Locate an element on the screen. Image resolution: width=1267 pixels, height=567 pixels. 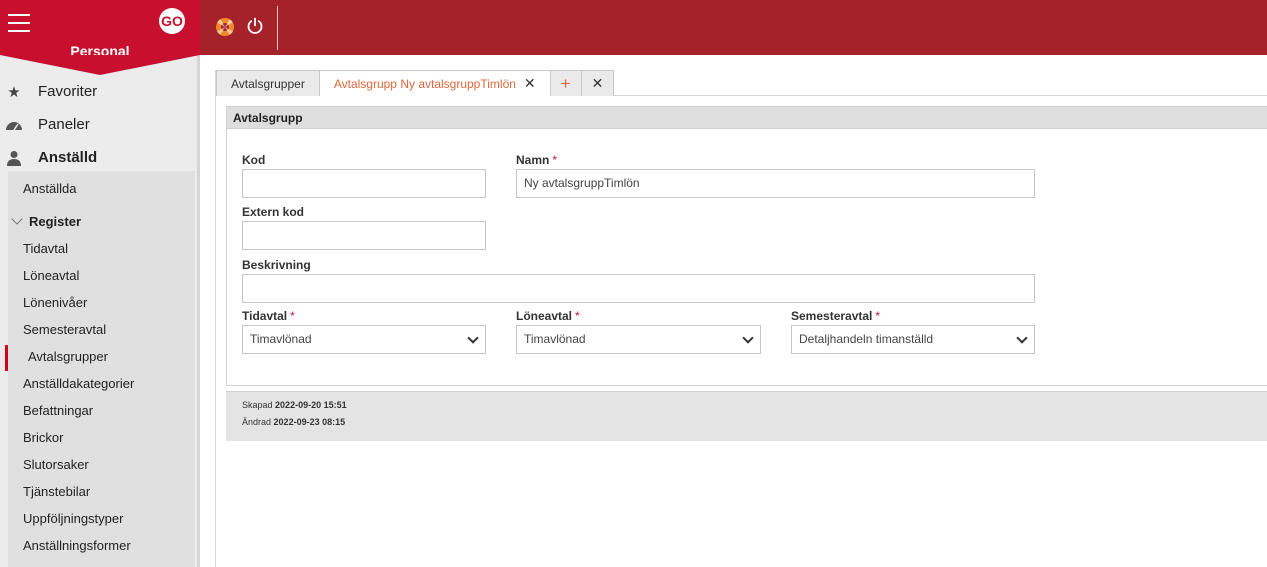
sidebar-group-register: Register is located at coordinates (44, 222).